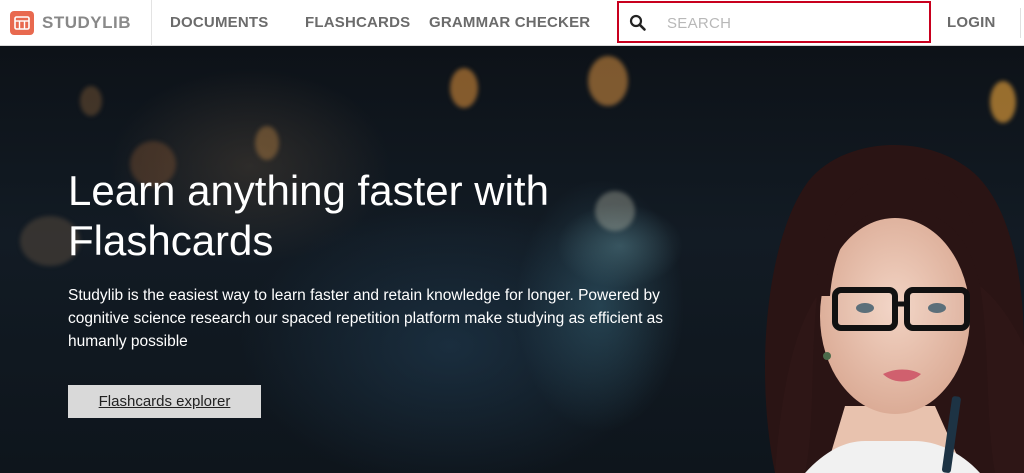 This screenshot has width=1024, height=473. I want to click on brand-name-part-1: STUDY, so click(72, 22).